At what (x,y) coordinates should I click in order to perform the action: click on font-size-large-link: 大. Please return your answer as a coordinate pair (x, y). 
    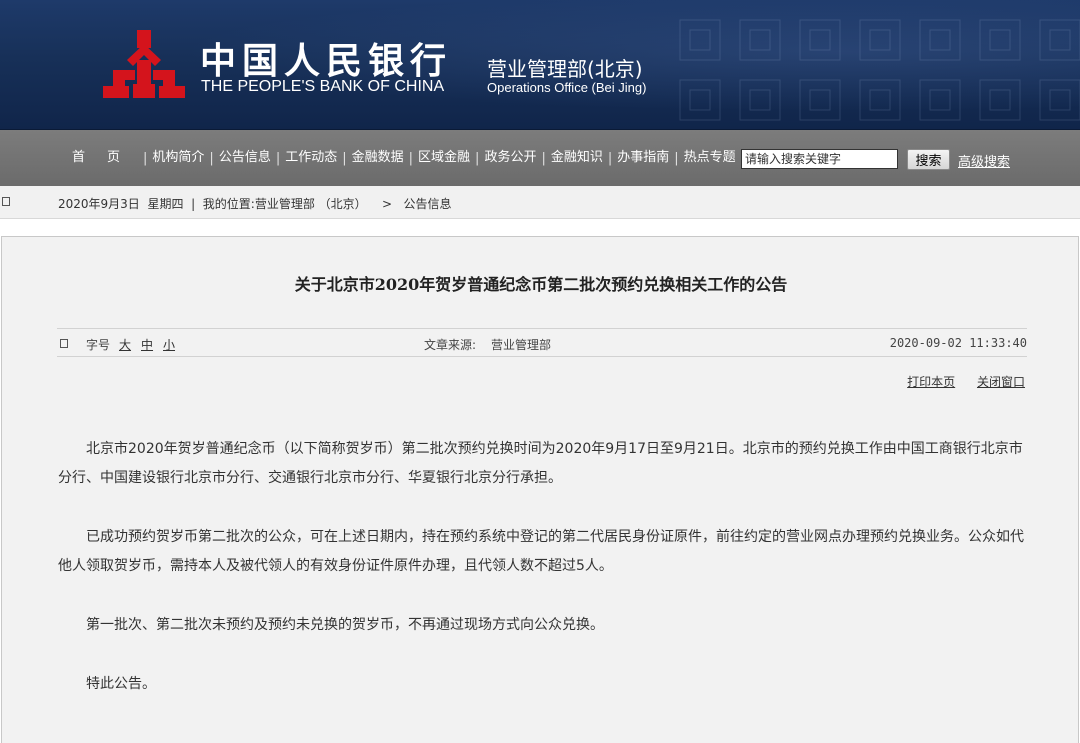
    Looking at the image, I should click on (125, 344).